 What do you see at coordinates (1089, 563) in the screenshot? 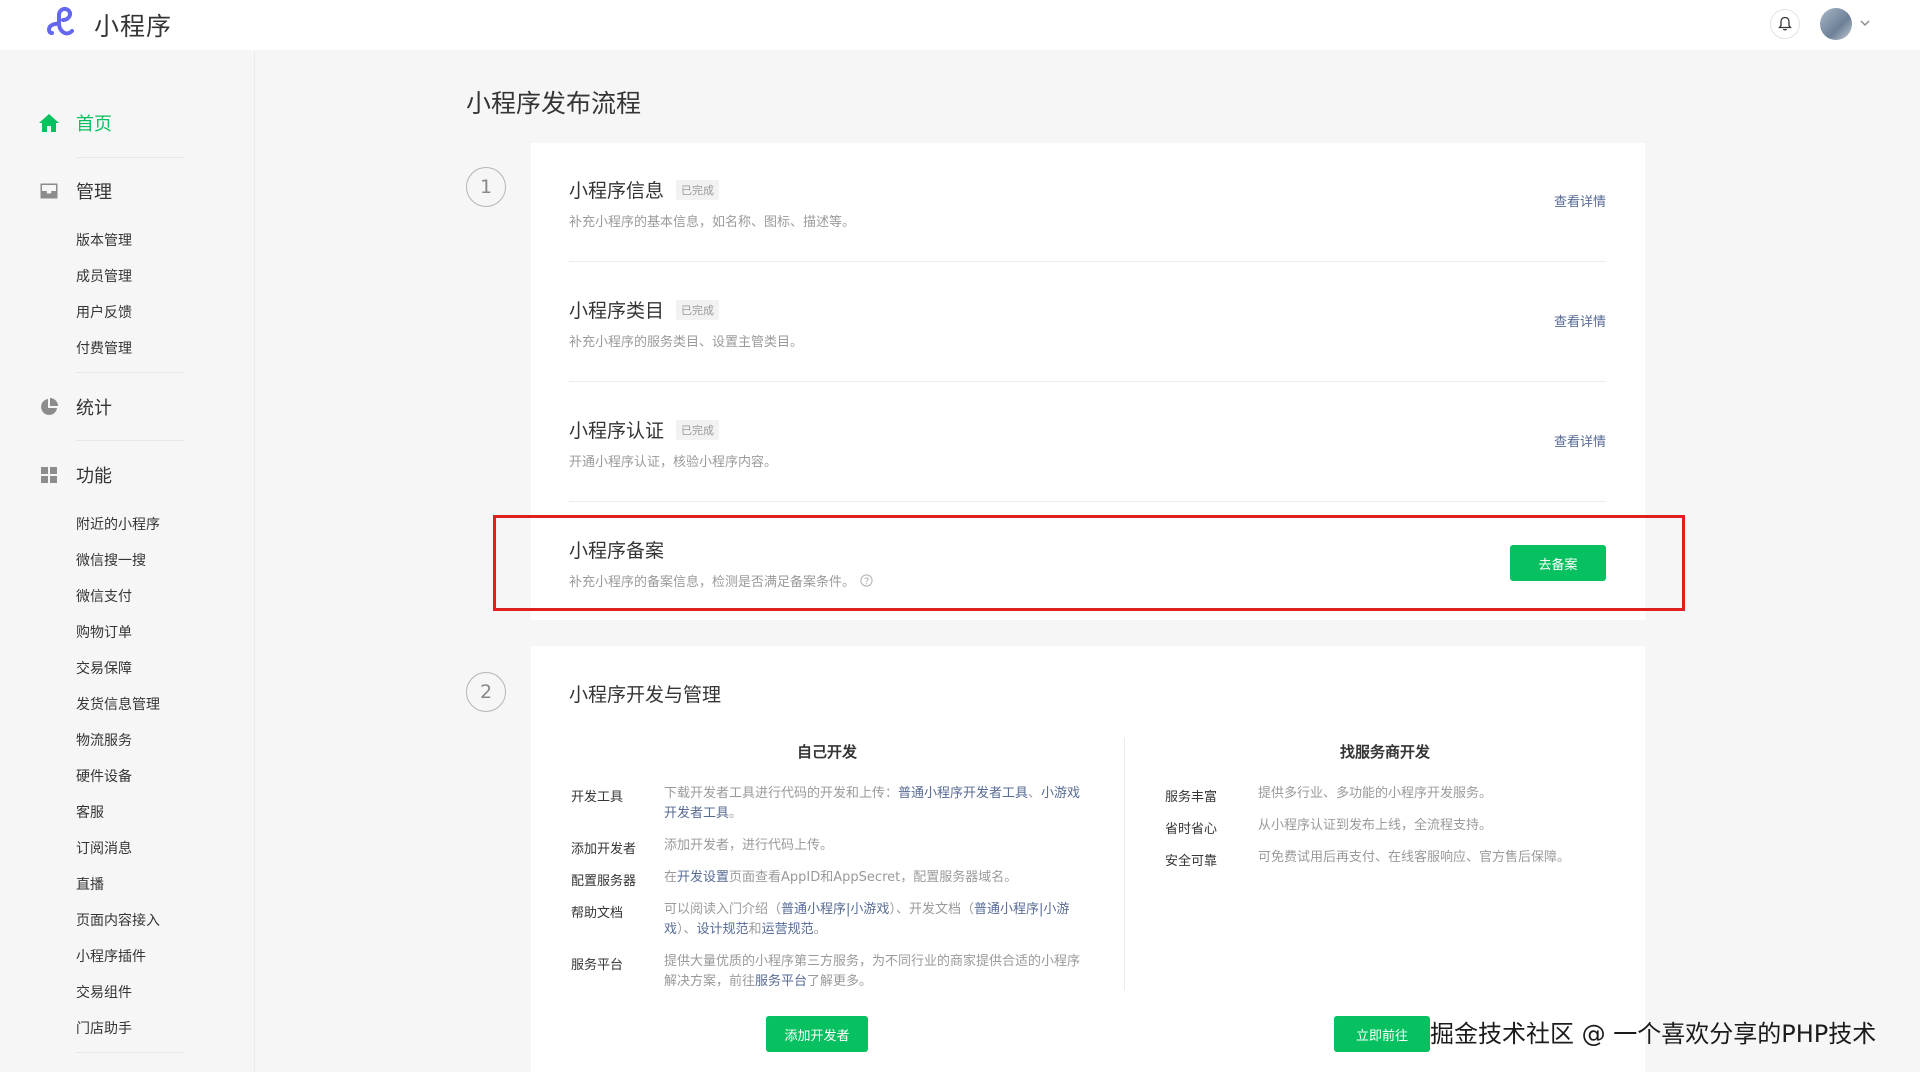
I see `highlight-box` at bounding box center [1089, 563].